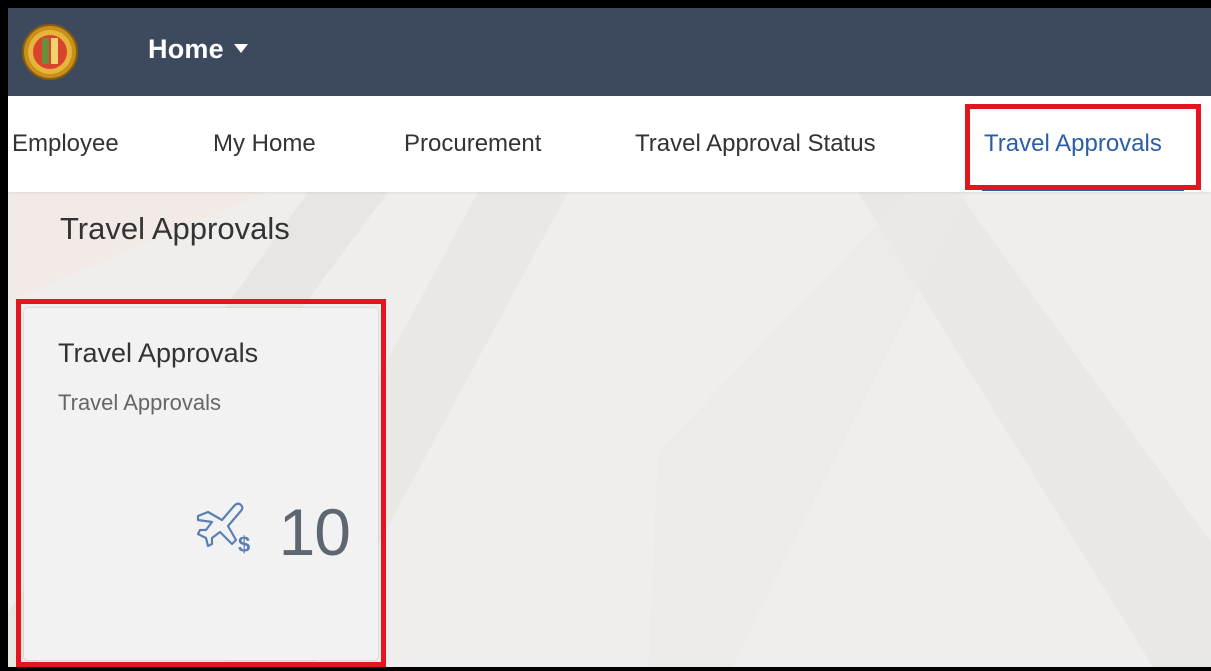 The width and height of the screenshot is (1211, 671). I want to click on tile-subtitle: Travel Approvals, so click(140, 402).